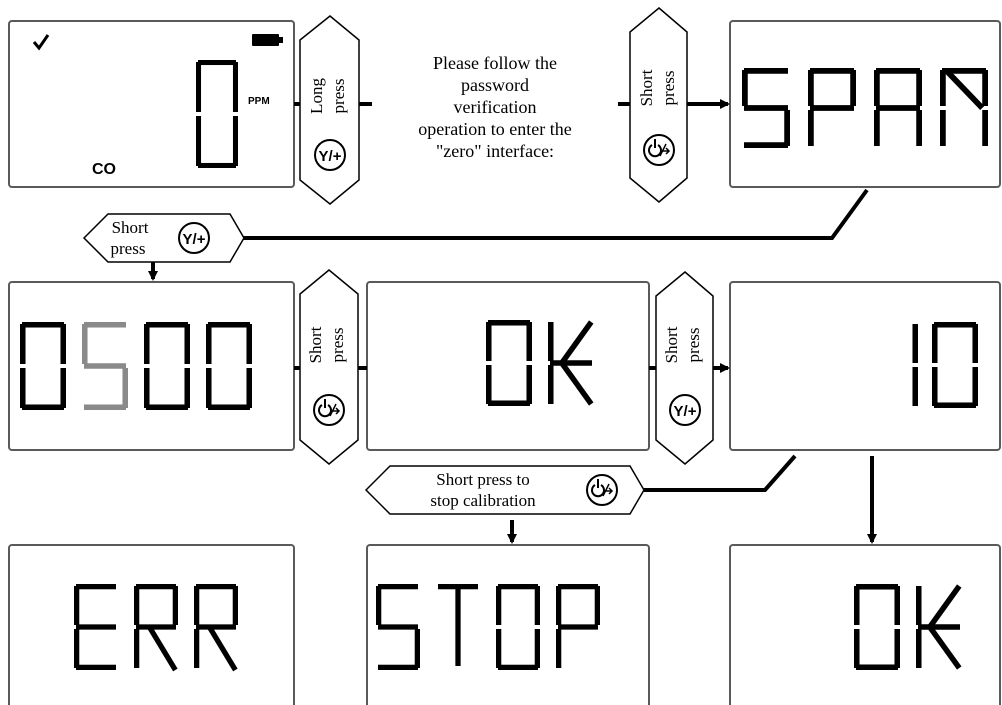  I want to click on y-plus-button-text: Y/+, so click(685, 411).